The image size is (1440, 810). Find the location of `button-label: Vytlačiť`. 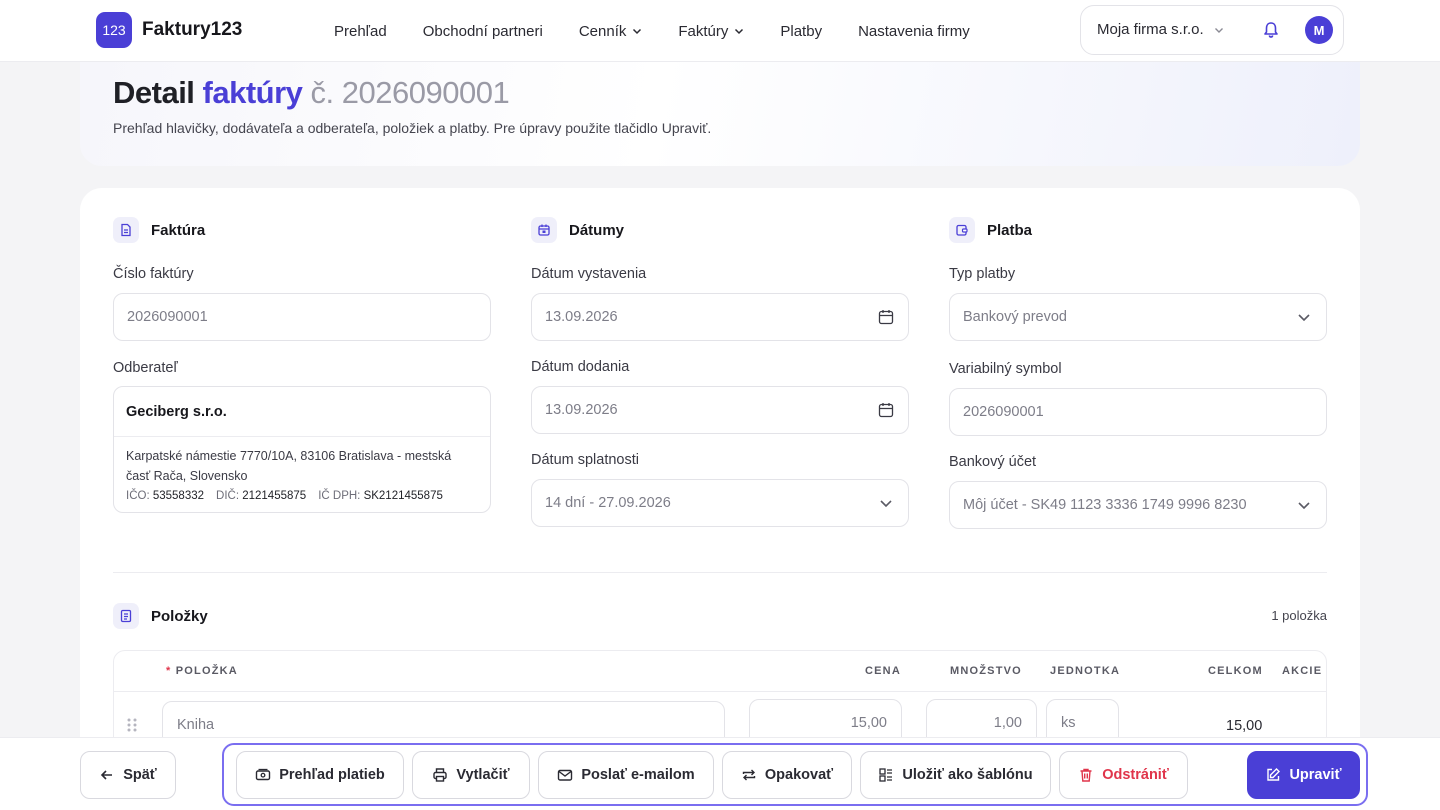

button-label: Vytlačiť is located at coordinates (483, 775).